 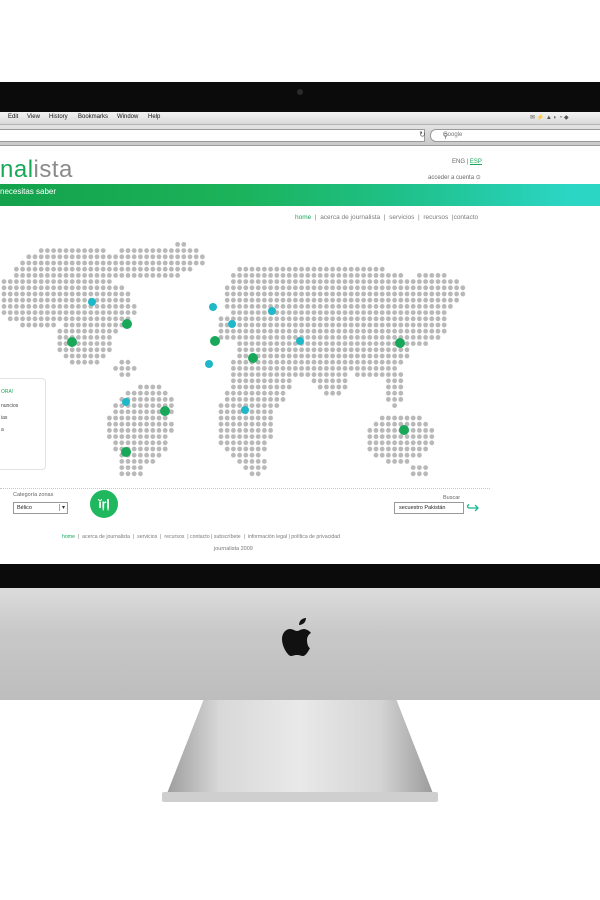 What do you see at coordinates (435, 217) in the screenshot?
I see `nav-recursos: recursos` at bounding box center [435, 217].